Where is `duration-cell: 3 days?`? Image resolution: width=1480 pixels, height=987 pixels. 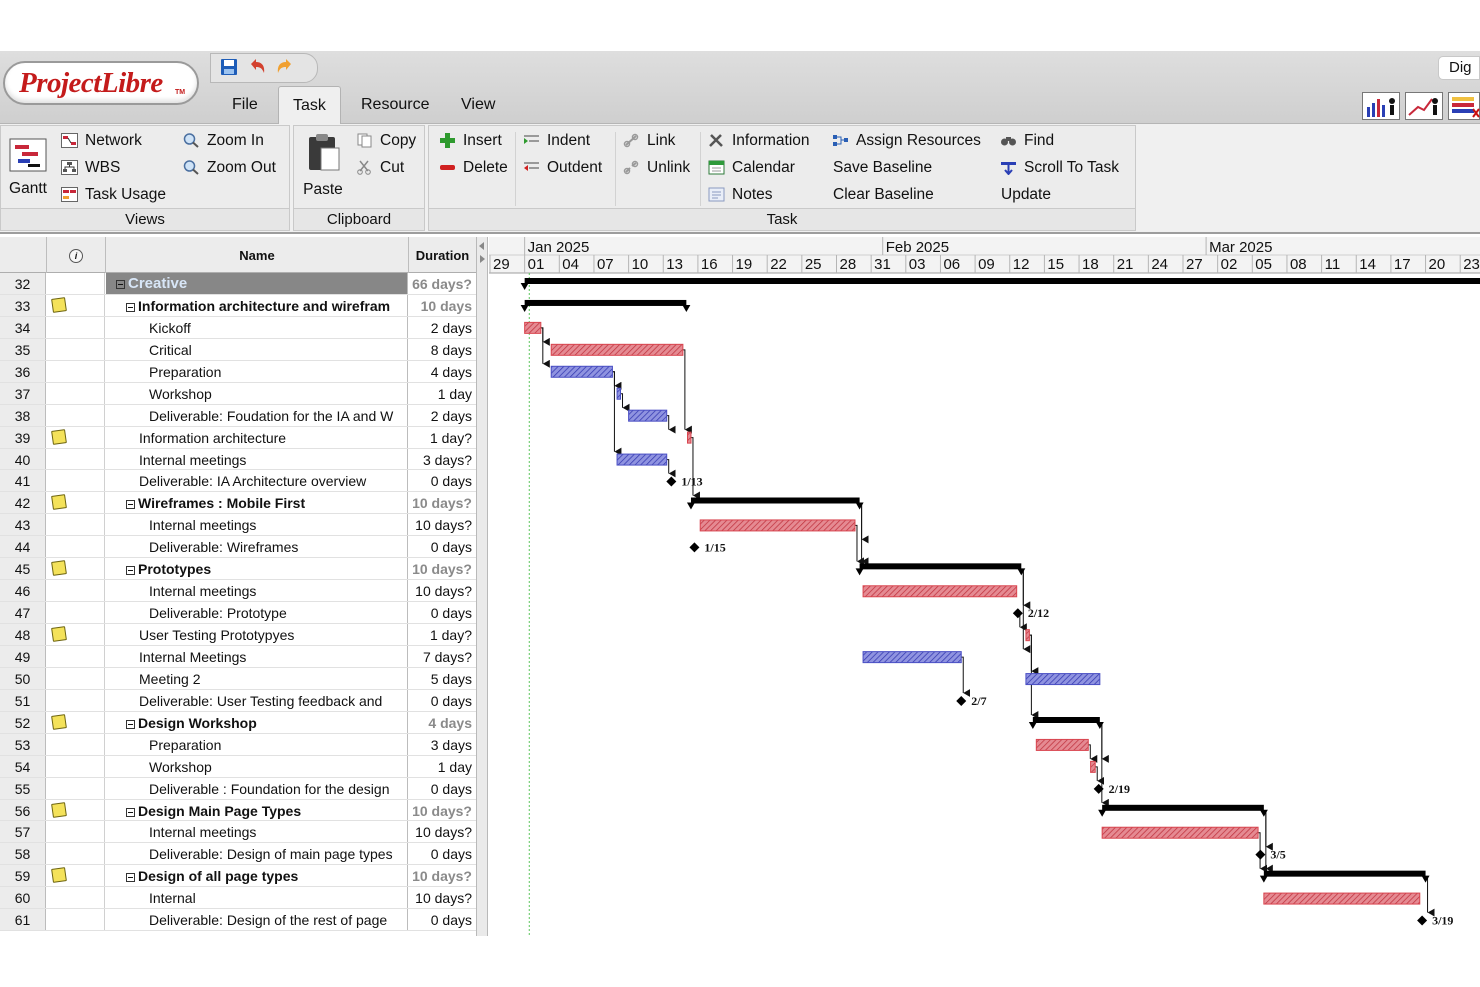
duration-cell: 3 days? is located at coordinates (442, 459).